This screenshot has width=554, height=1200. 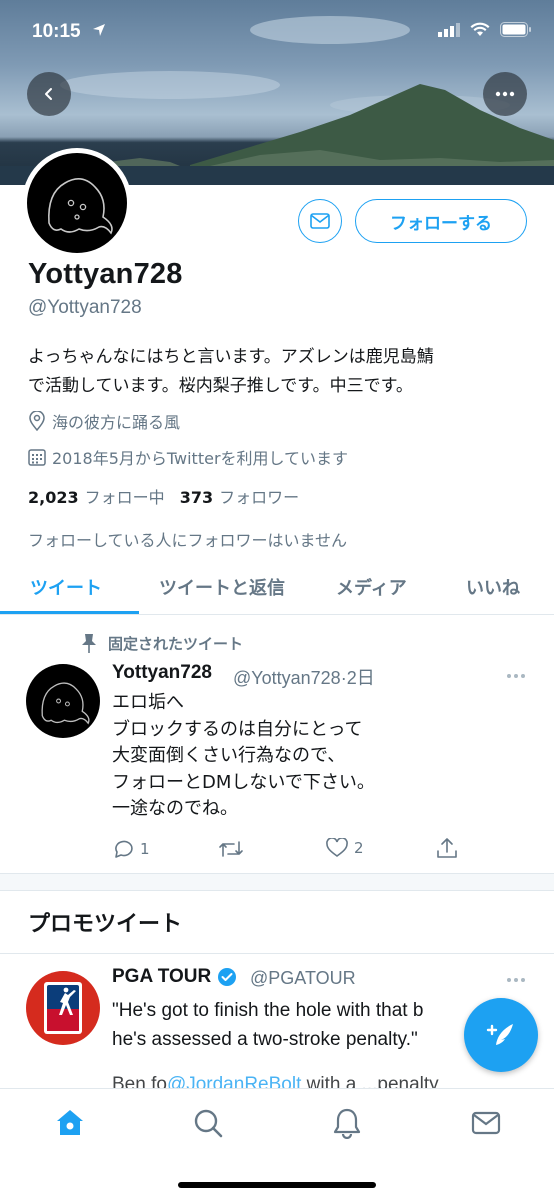 What do you see at coordinates (360, 678) in the screenshot?
I see `tweet-time: 2日` at bounding box center [360, 678].